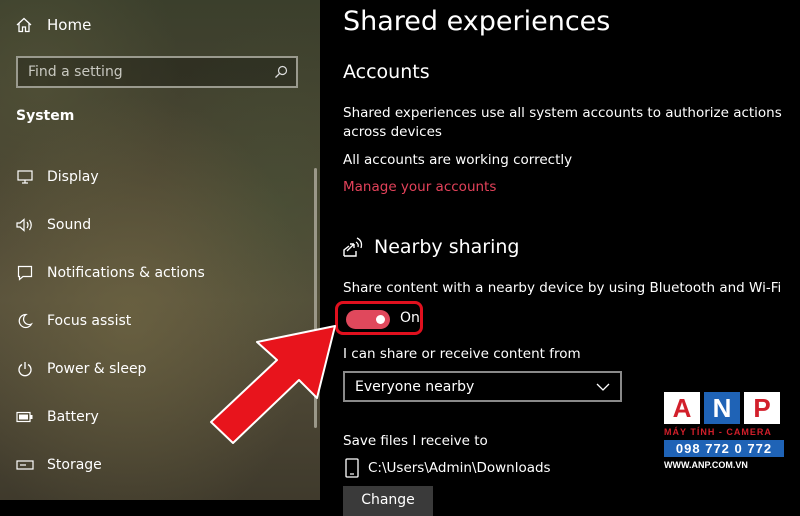 This screenshot has height=516, width=800. I want to click on accounts-status: All accounts are working correctly, so click(458, 160).